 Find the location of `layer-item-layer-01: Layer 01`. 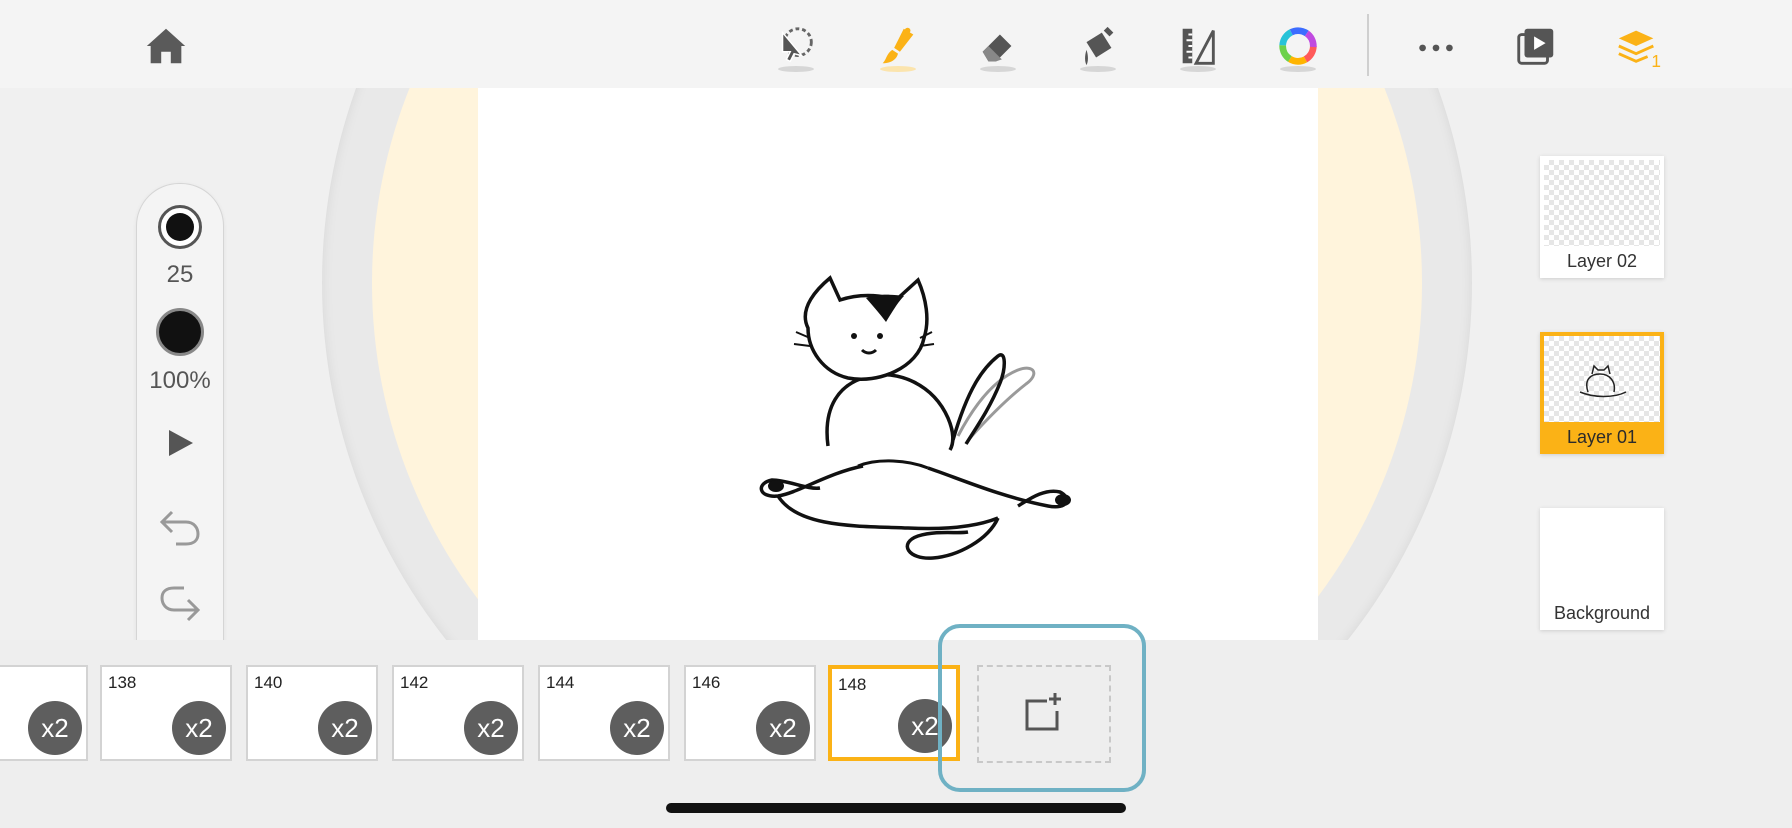

layer-item-layer-01: Layer 01 is located at coordinates (1602, 393).